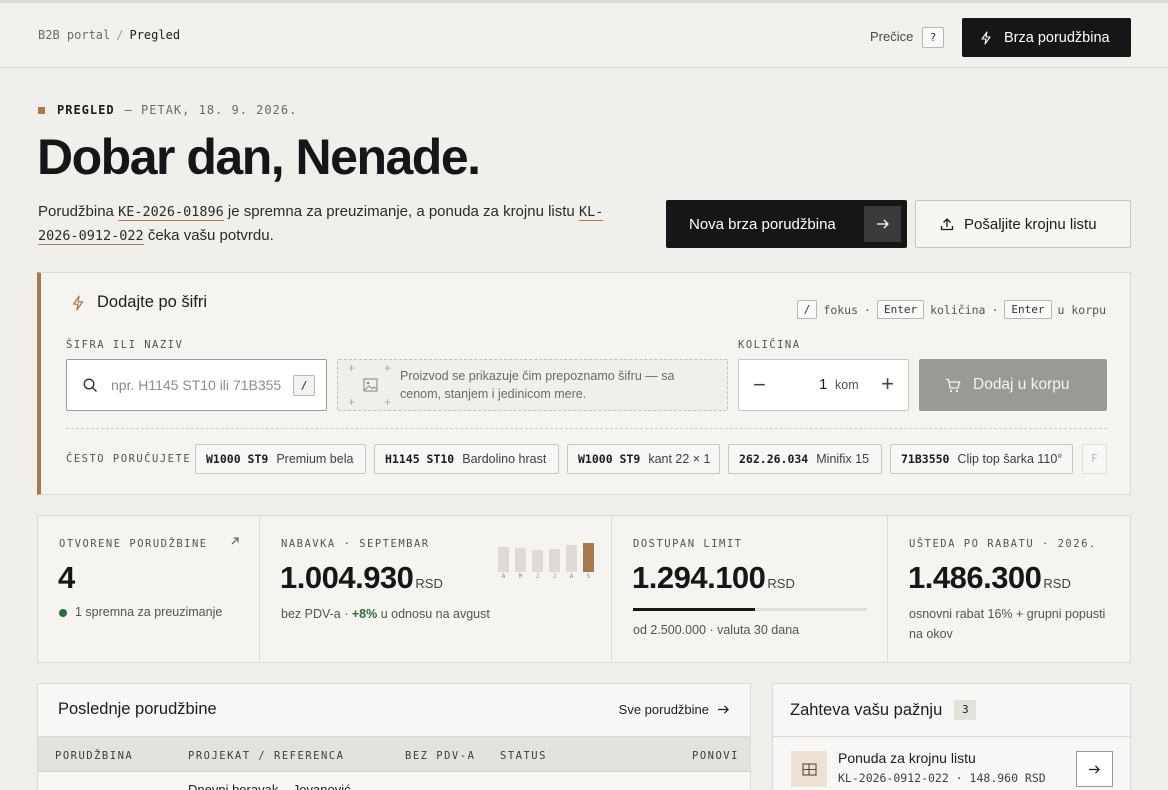  What do you see at coordinates (1094, 459) in the screenshot?
I see `frequent-item-chip-overflow: F` at bounding box center [1094, 459].